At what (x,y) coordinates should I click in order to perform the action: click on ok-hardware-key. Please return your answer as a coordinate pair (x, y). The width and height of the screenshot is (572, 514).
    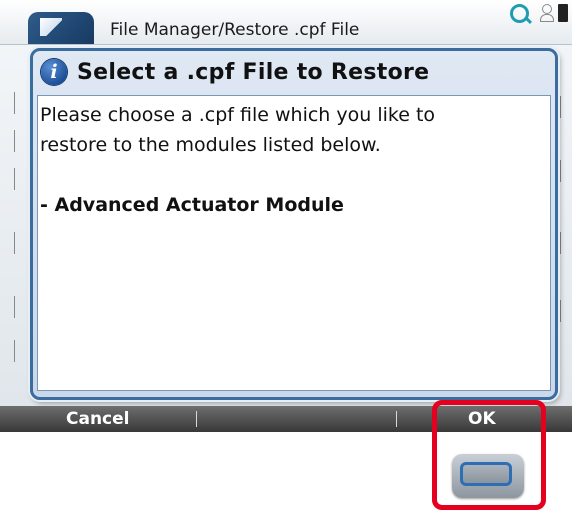
    Looking at the image, I should click on (488, 476).